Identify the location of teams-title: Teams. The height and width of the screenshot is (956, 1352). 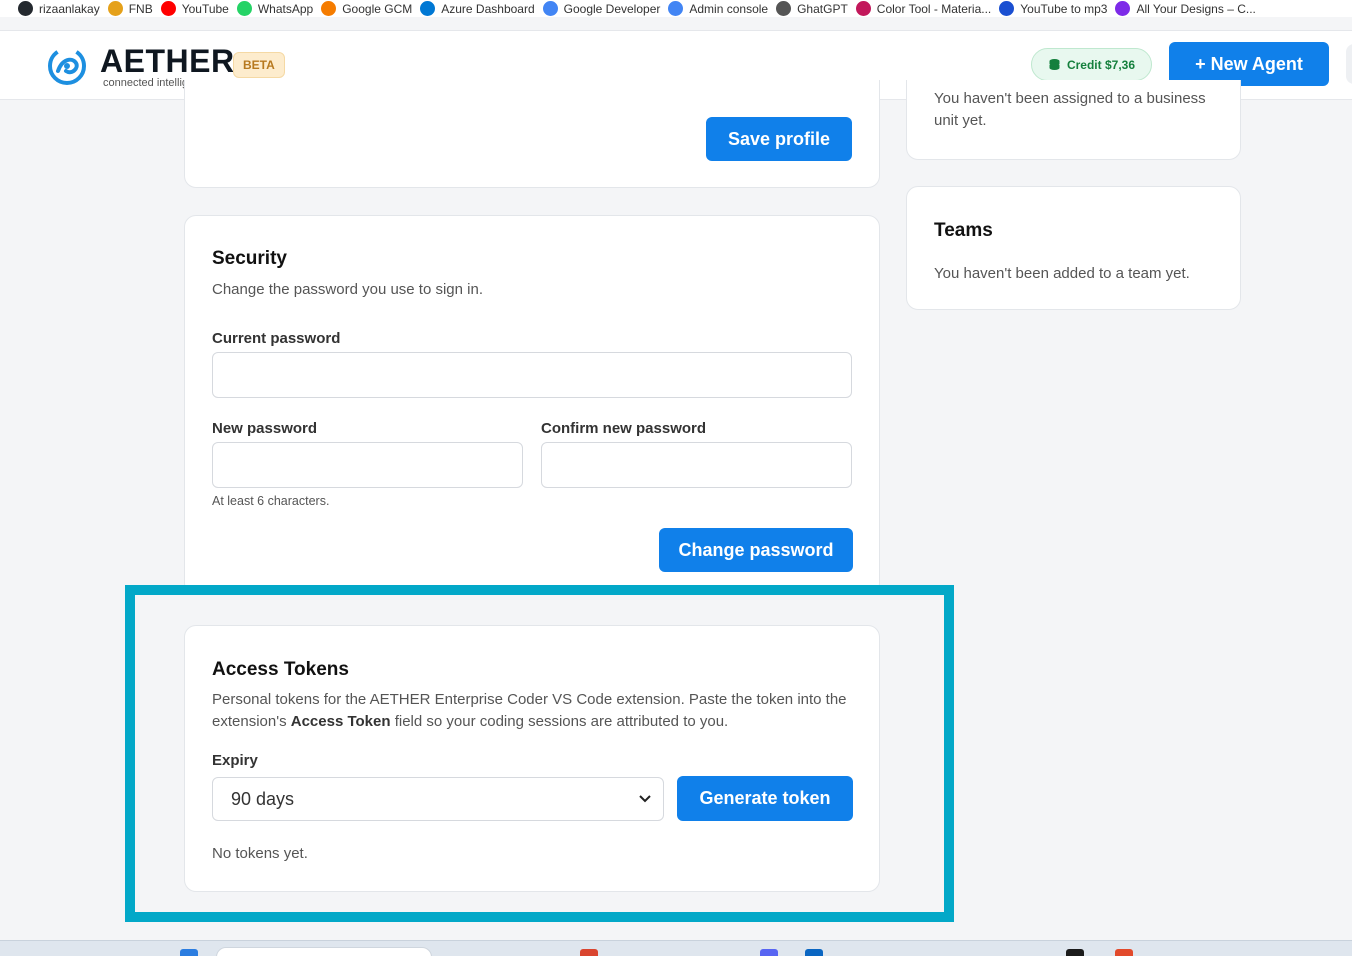
(963, 230).